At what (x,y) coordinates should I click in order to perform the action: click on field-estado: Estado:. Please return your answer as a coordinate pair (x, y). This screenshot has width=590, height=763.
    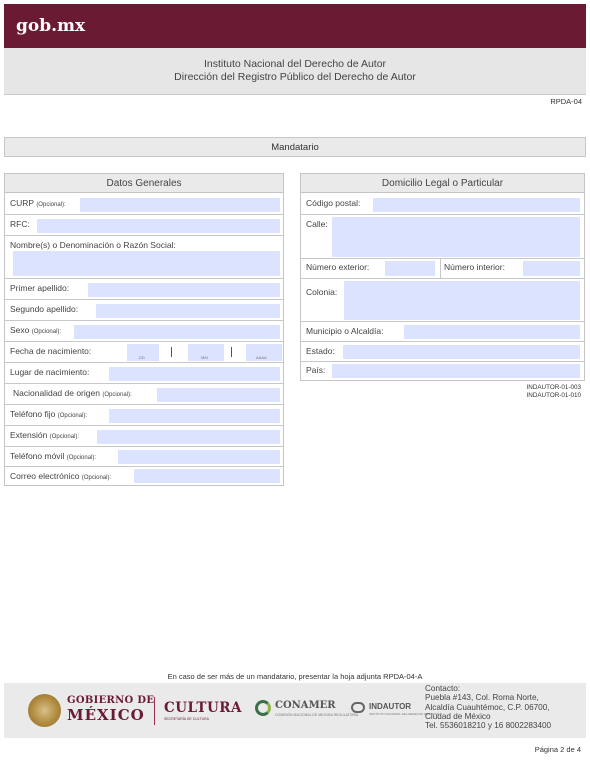
    Looking at the image, I should click on (442, 352).